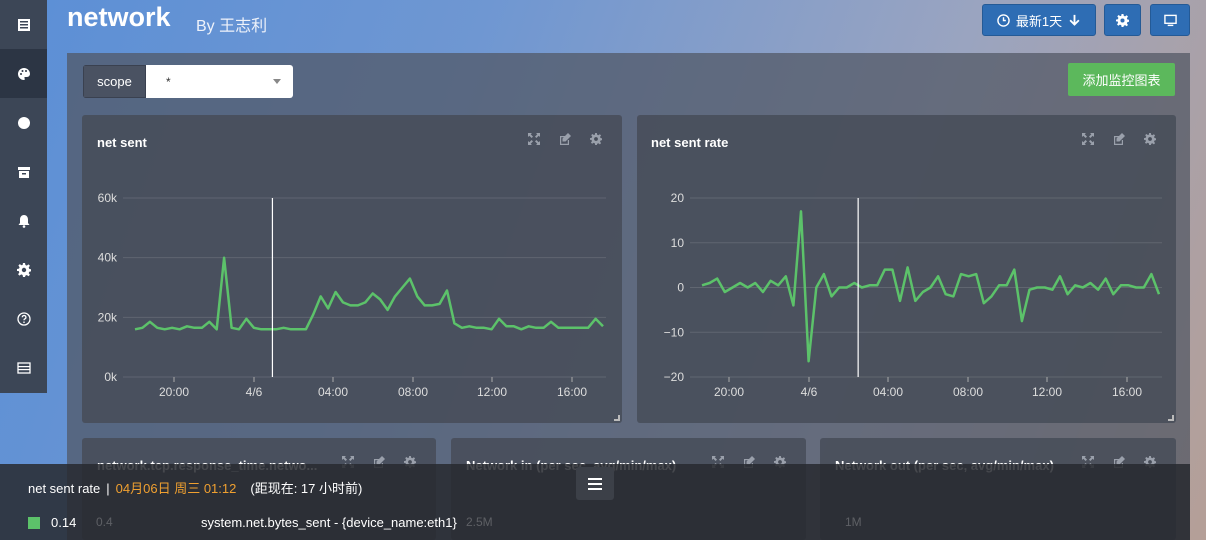 The width and height of the screenshot is (1206, 540). I want to click on scope-selector: scope *, so click(188, 81).